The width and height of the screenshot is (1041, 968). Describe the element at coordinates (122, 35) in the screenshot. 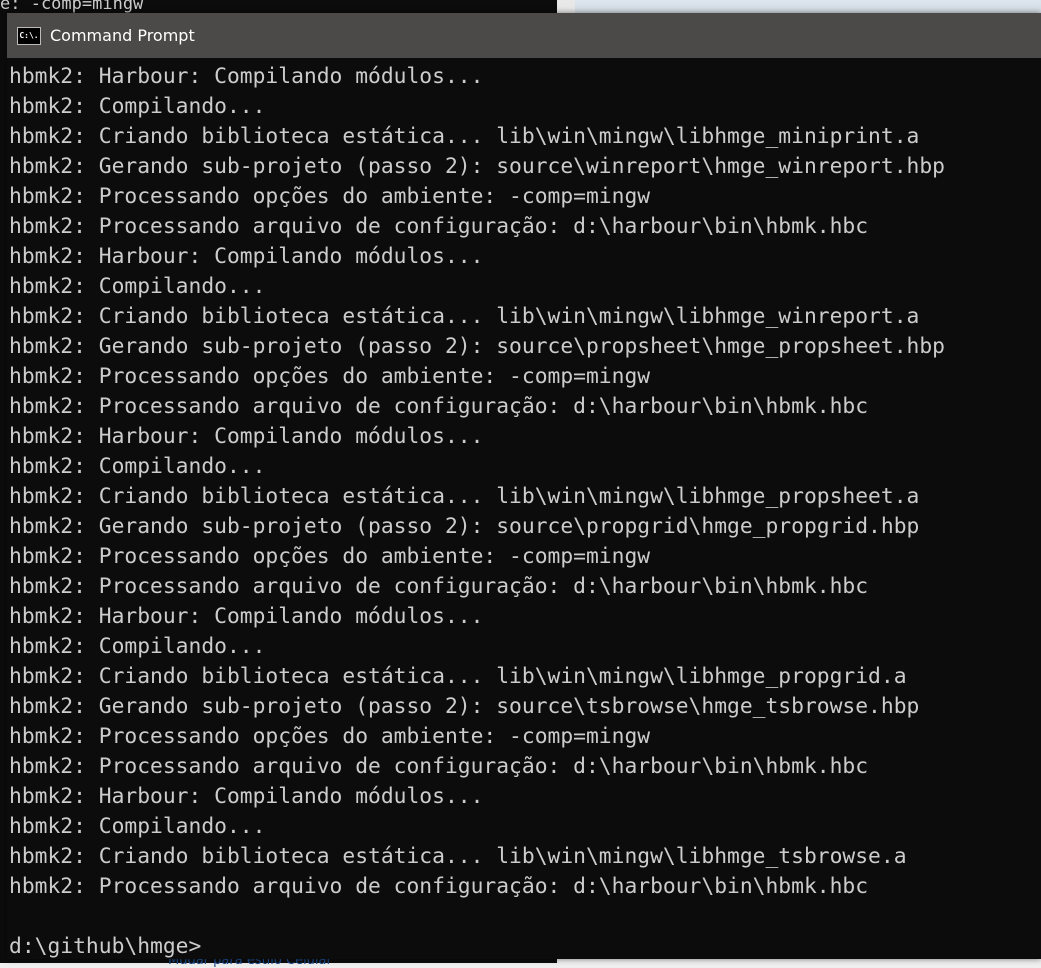

I see `window-title: Command Prompt` at that location.